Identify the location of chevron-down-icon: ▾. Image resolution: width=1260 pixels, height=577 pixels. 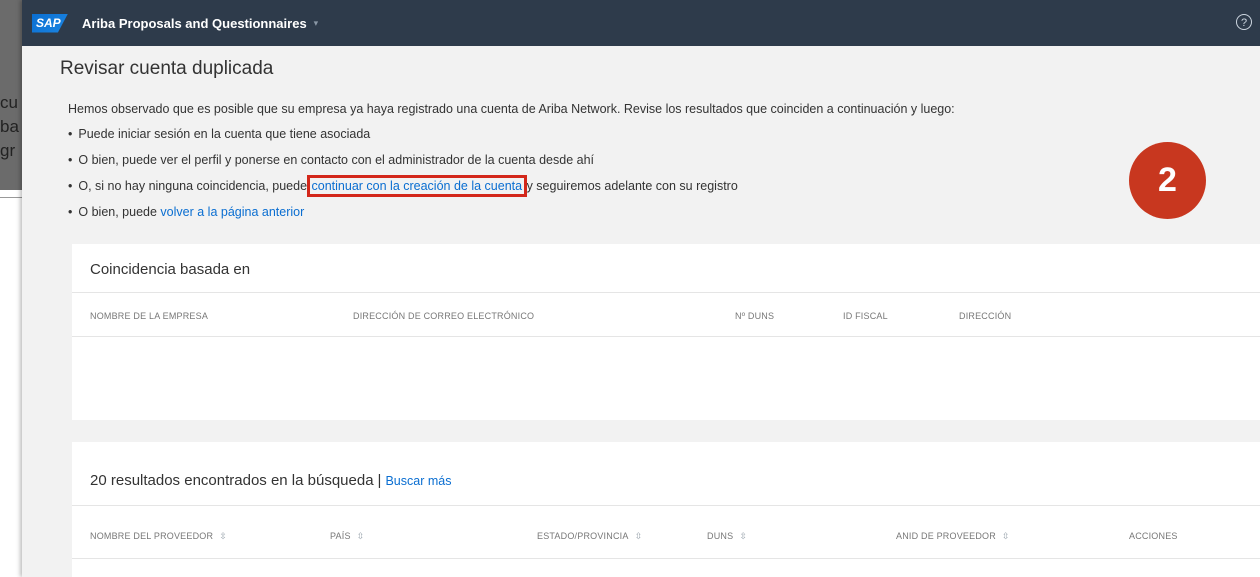
(316, 23).